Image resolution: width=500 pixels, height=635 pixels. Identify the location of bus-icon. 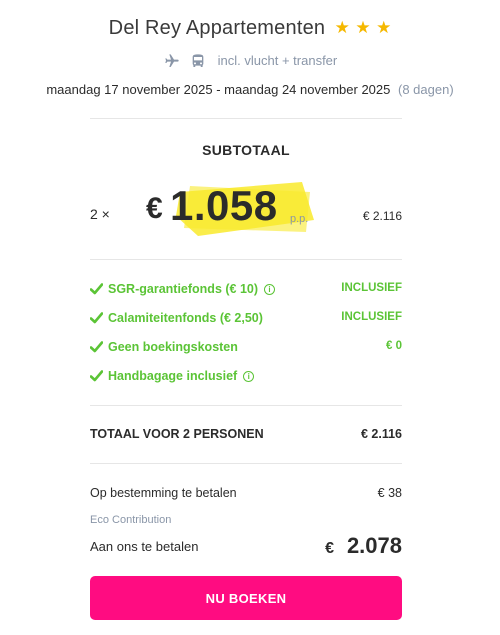
(198, 60).